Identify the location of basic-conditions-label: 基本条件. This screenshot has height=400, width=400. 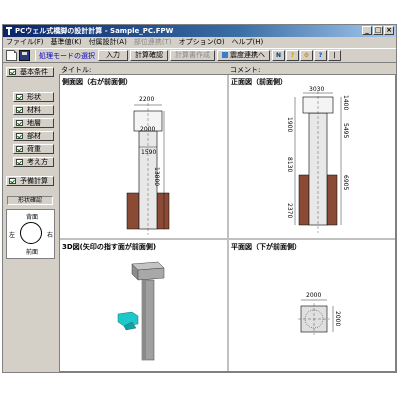
(34, 72).